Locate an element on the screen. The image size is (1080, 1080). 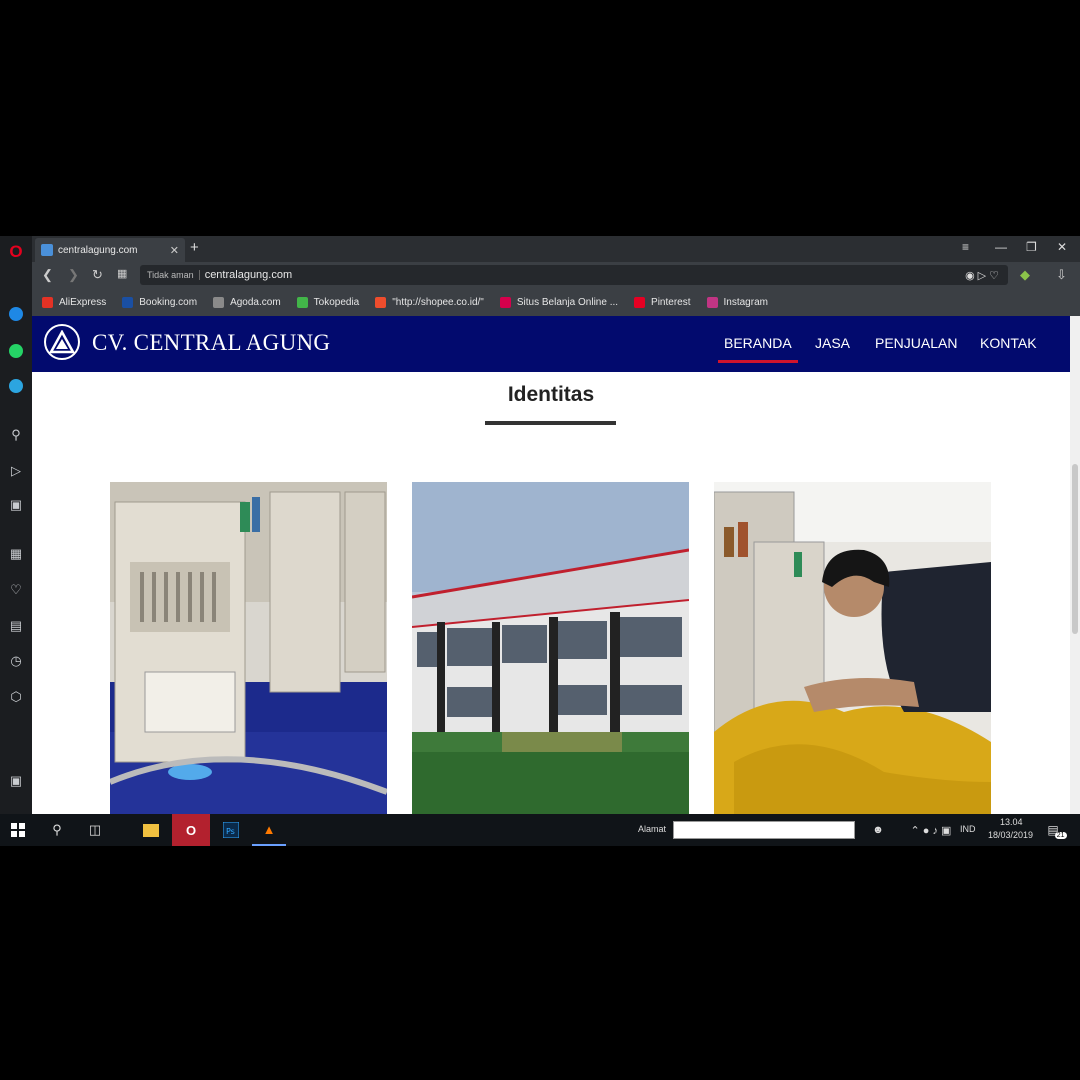
bookmark-item: Pinterest is located at coordinates (662, 302).